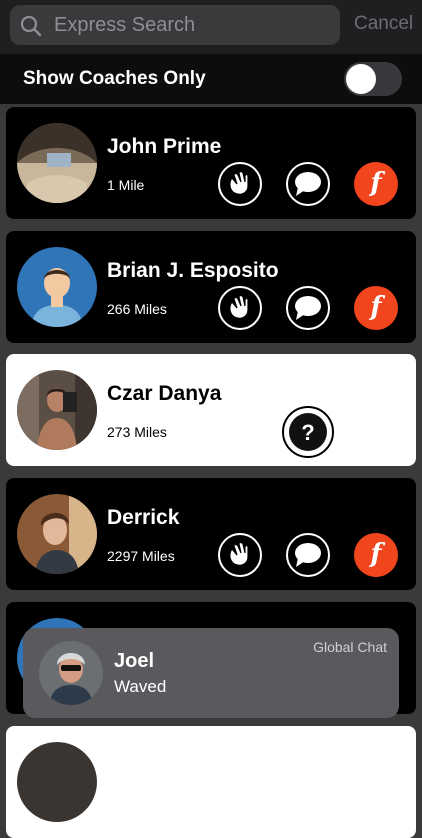 The height and width of the screenshot is (838, 422). What do you see at coordinates (211, 410) in the screenshot?
I see `person-card: Czar Danya 273 Miles ?` at bounding box center [211, 410].